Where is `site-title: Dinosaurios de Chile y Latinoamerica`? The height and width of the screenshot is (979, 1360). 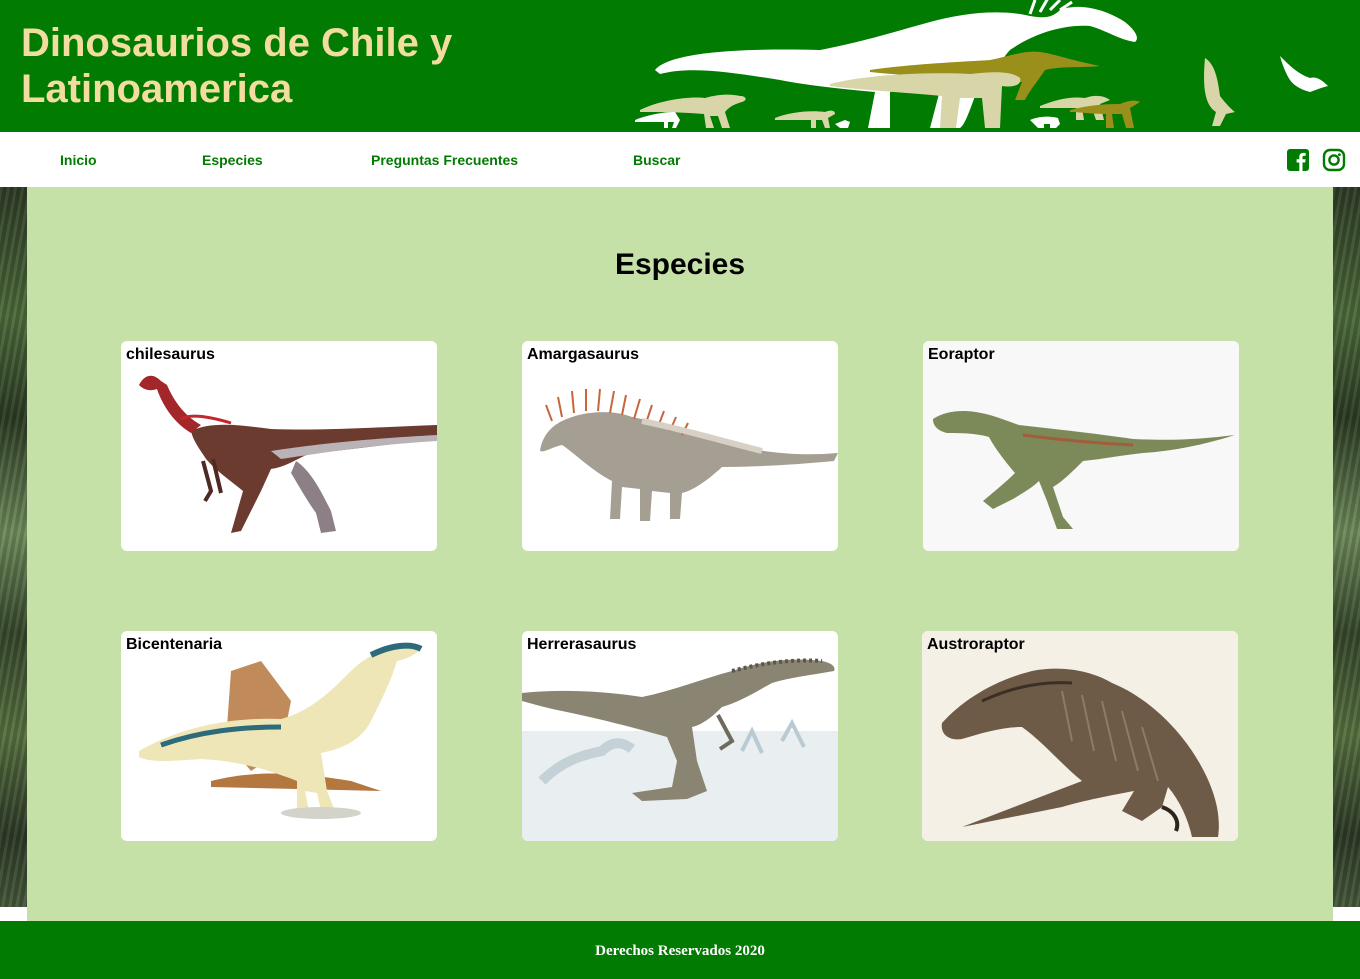
site-title: Dinosaurios de Chile y Latinoamerica is located at coordinates (237, 66).